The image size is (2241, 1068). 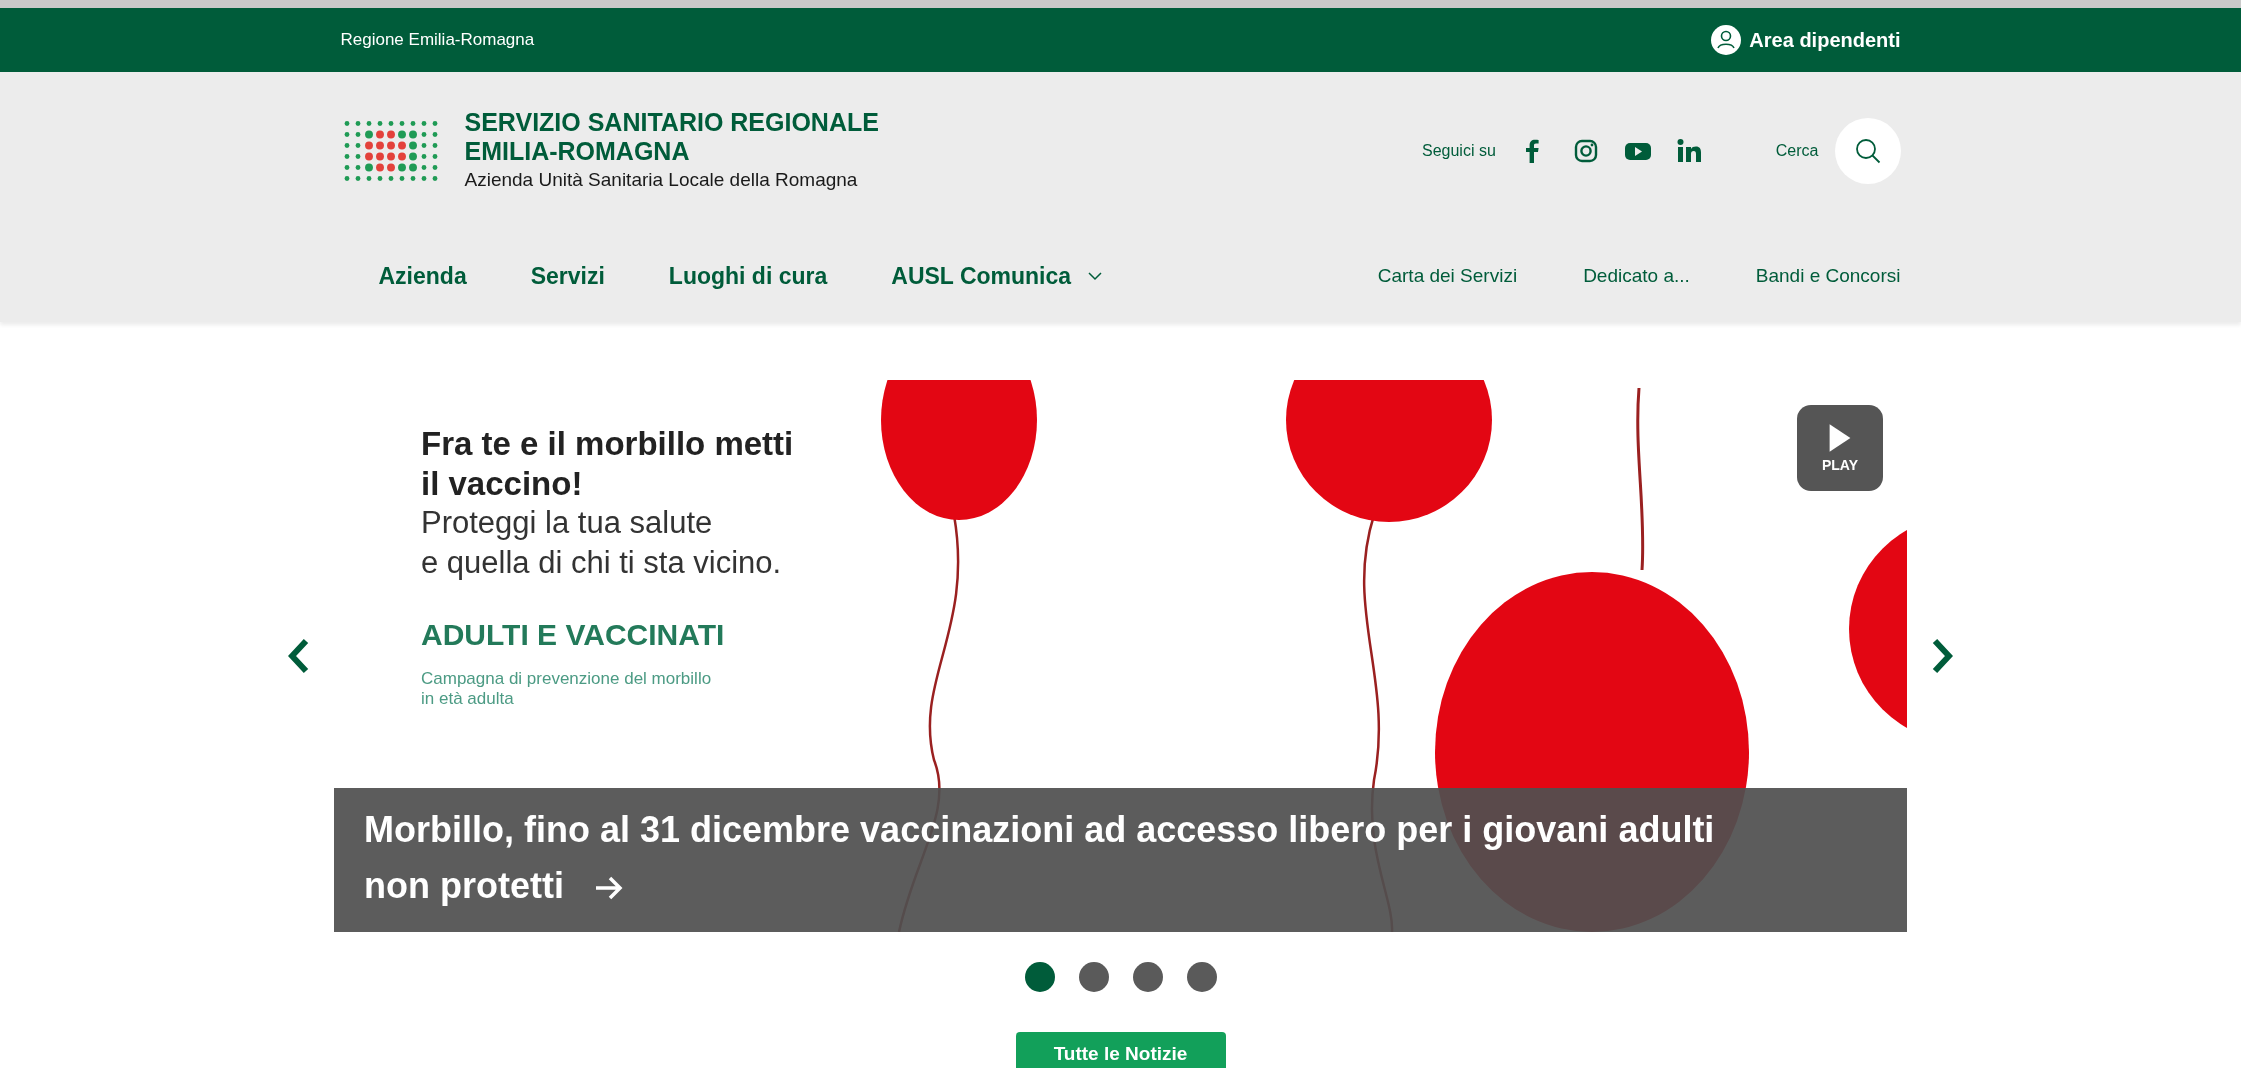 What do you see at coordinates (661, 179) in the screenshot?
I see `brand-subtitle: Azienda Unità Sanitaria Locale della Romagna` at bounding box center [661, 179].